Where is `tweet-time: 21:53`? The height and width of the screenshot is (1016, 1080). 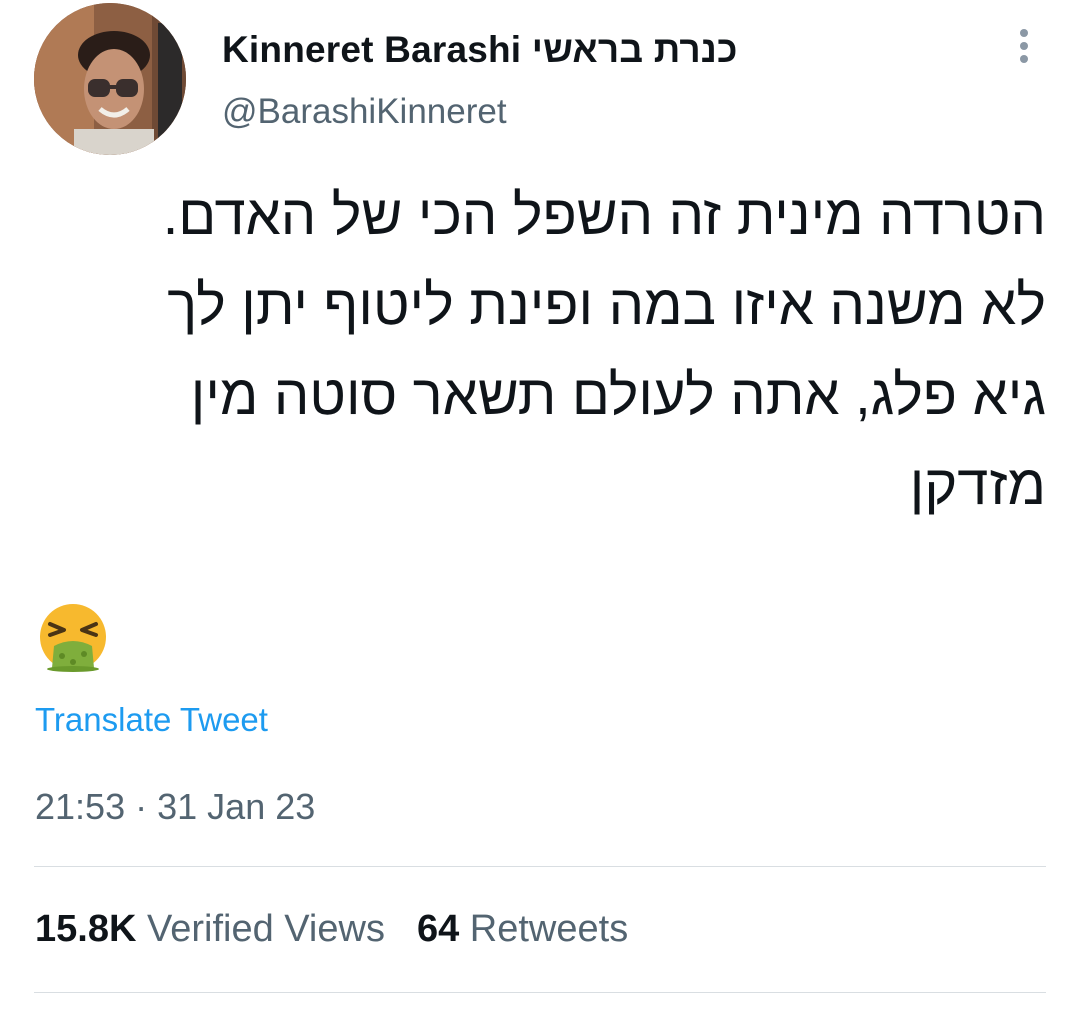 tweet-time: 21:53 is located at coordinates (80, 806).